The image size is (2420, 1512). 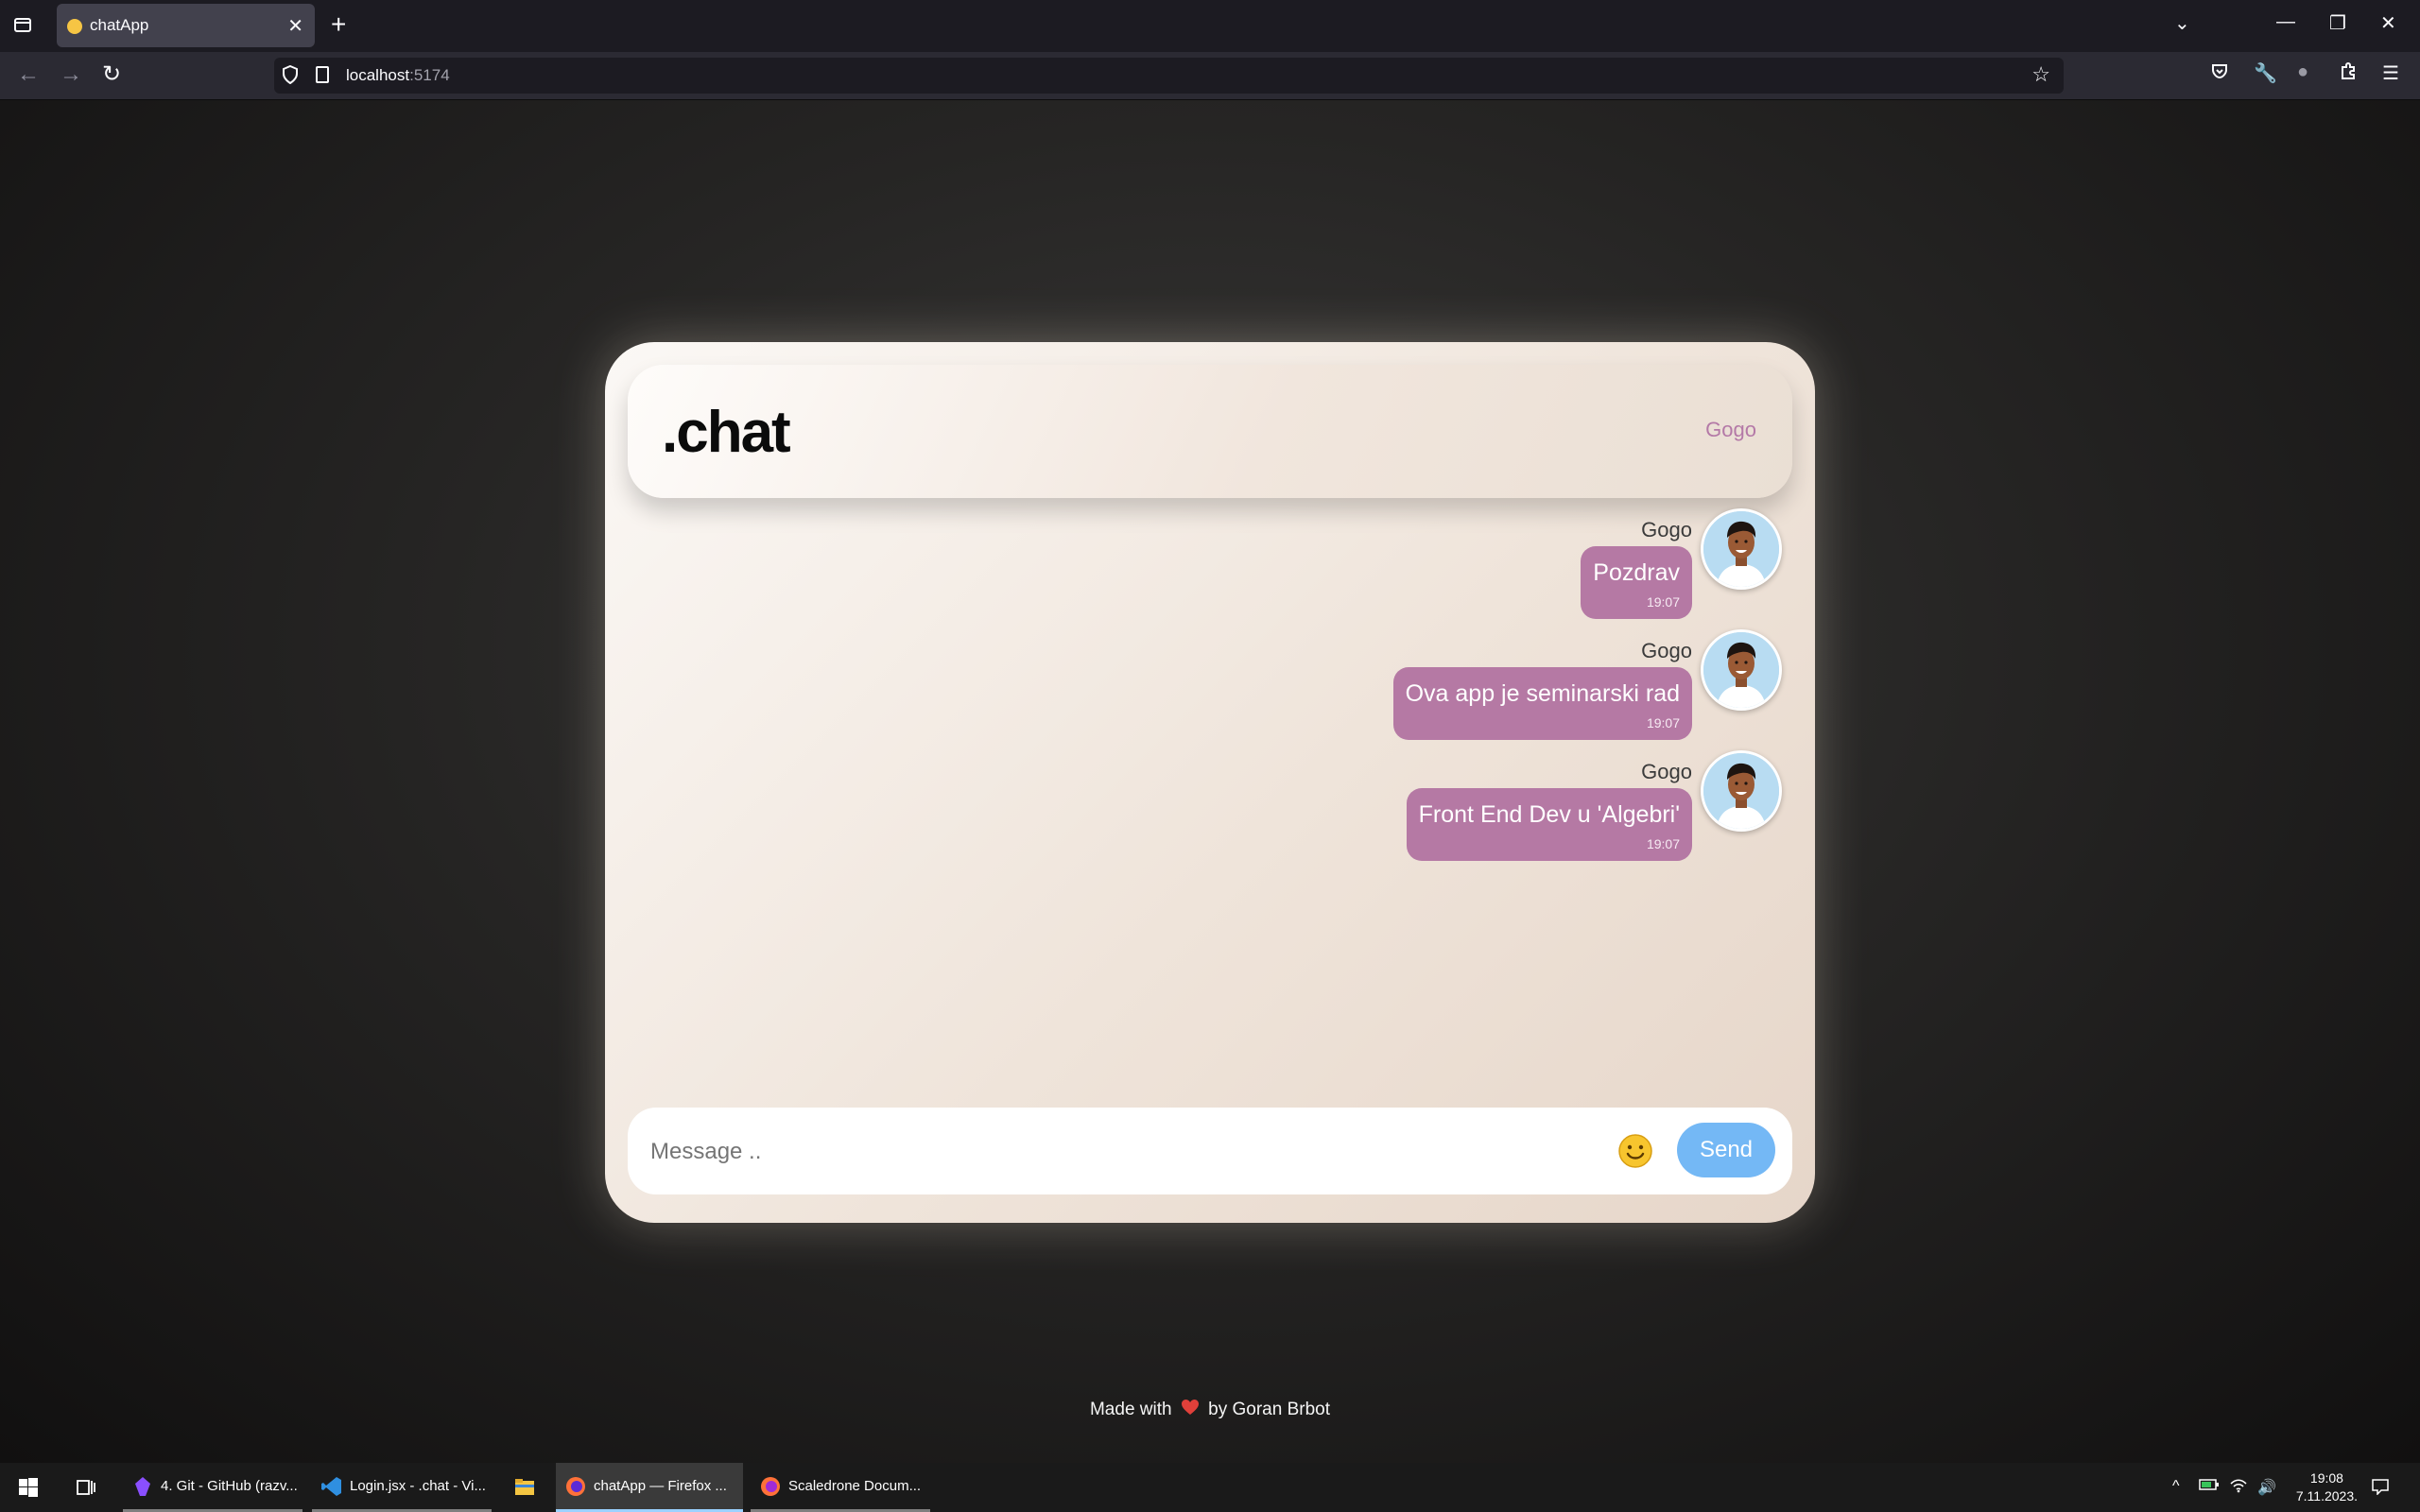 I want to click on url-text: localhost:5174, so click(x=398, y=75).